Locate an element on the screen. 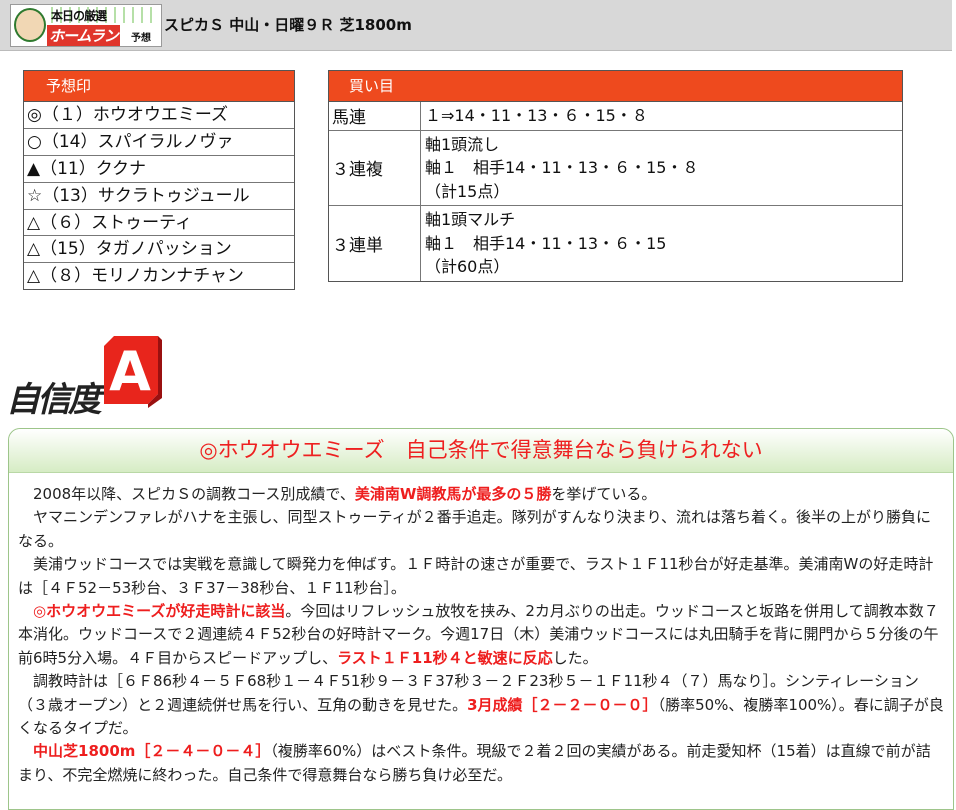 This screenshot has height=810, width=956. bet-line: 軸1頭マルチ is located at coordinates (470, 219).